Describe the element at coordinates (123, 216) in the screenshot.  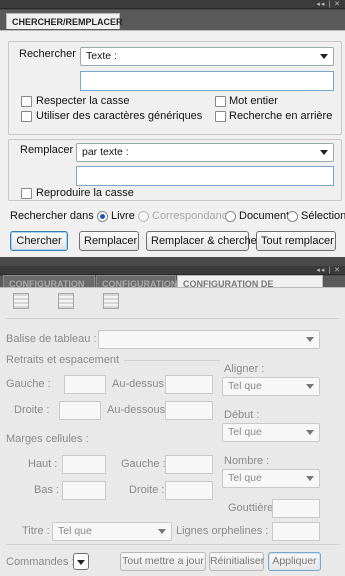
I see `scope-book-label: Livre` at that location.